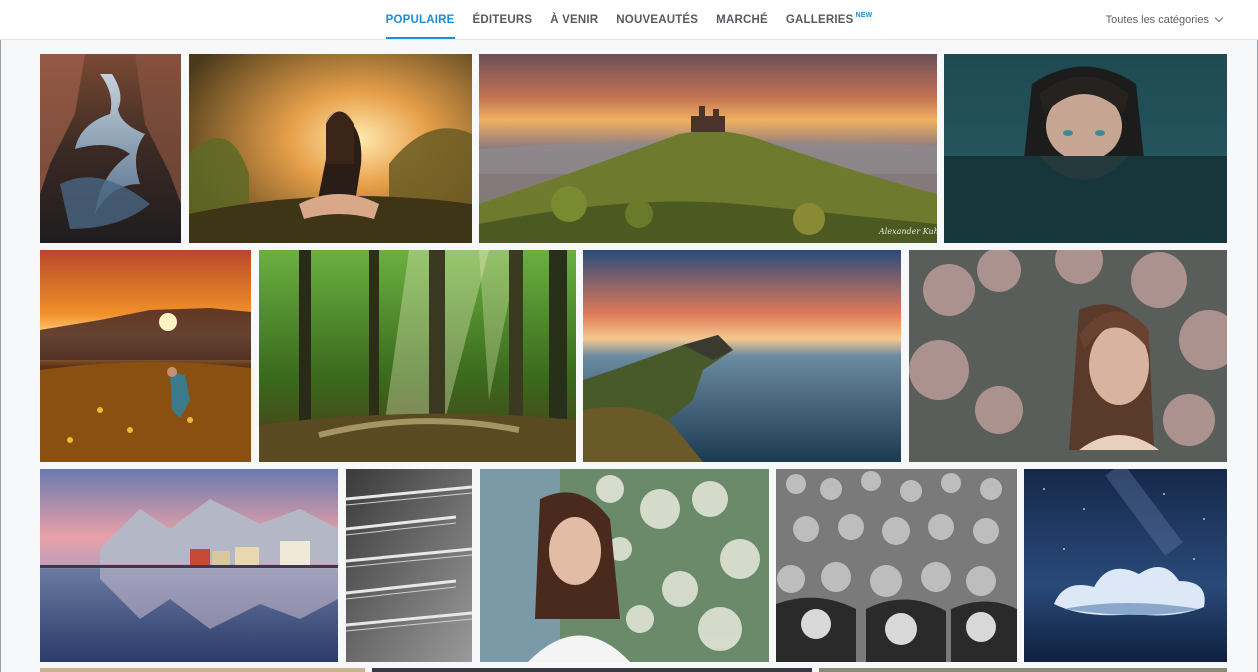  Describe the element at coordinates (503, 20) in the screenshot. I see `tab-editeurs: ÉDITEURS` at that location.